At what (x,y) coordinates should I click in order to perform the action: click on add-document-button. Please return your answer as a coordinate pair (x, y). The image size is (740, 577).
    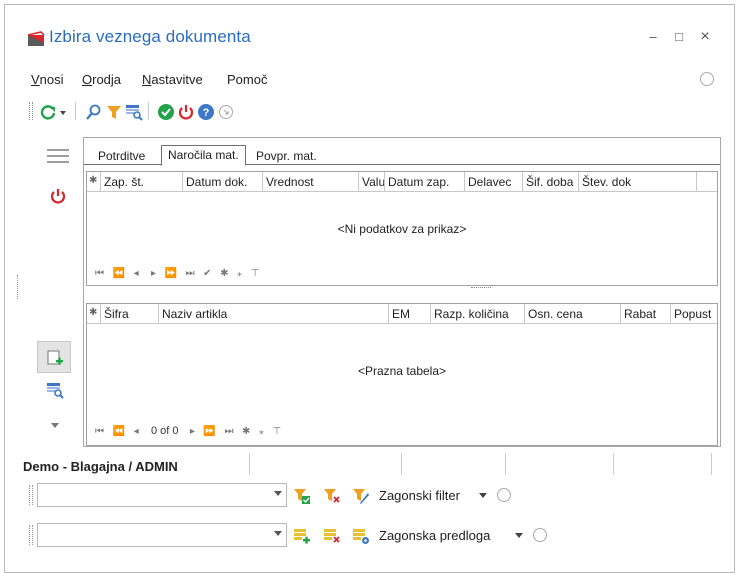
    Looking at the image, I should click on (54, 357).